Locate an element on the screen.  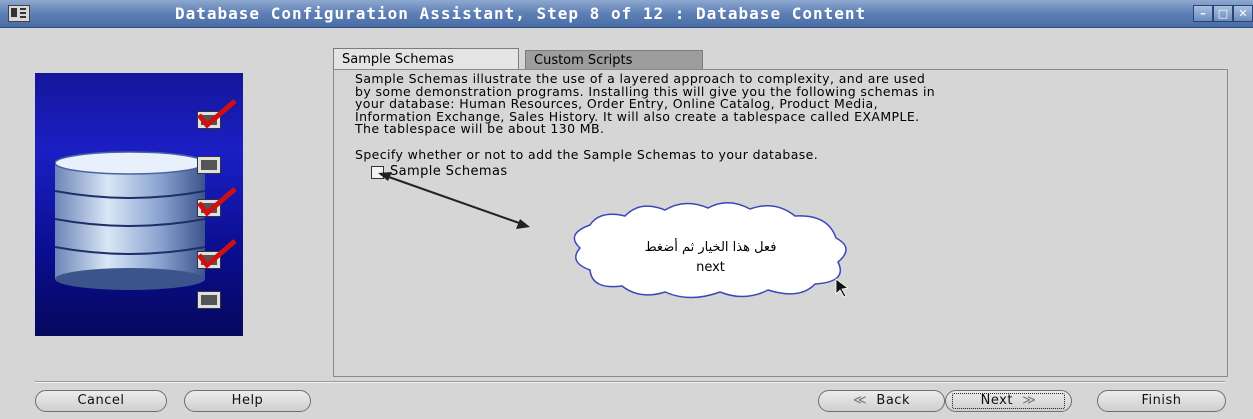
callout-text: فعل هذا الخيار ثم أضغط next is located at coordinates (710, 258).